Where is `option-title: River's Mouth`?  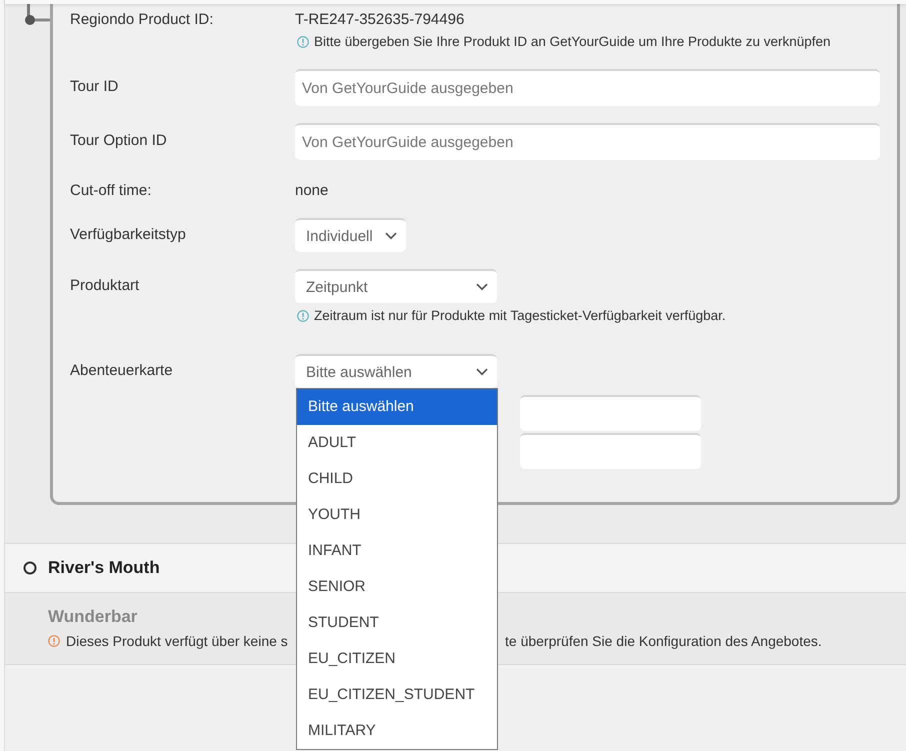 option-title: River's Mouth is located at coordinates (104, 568).